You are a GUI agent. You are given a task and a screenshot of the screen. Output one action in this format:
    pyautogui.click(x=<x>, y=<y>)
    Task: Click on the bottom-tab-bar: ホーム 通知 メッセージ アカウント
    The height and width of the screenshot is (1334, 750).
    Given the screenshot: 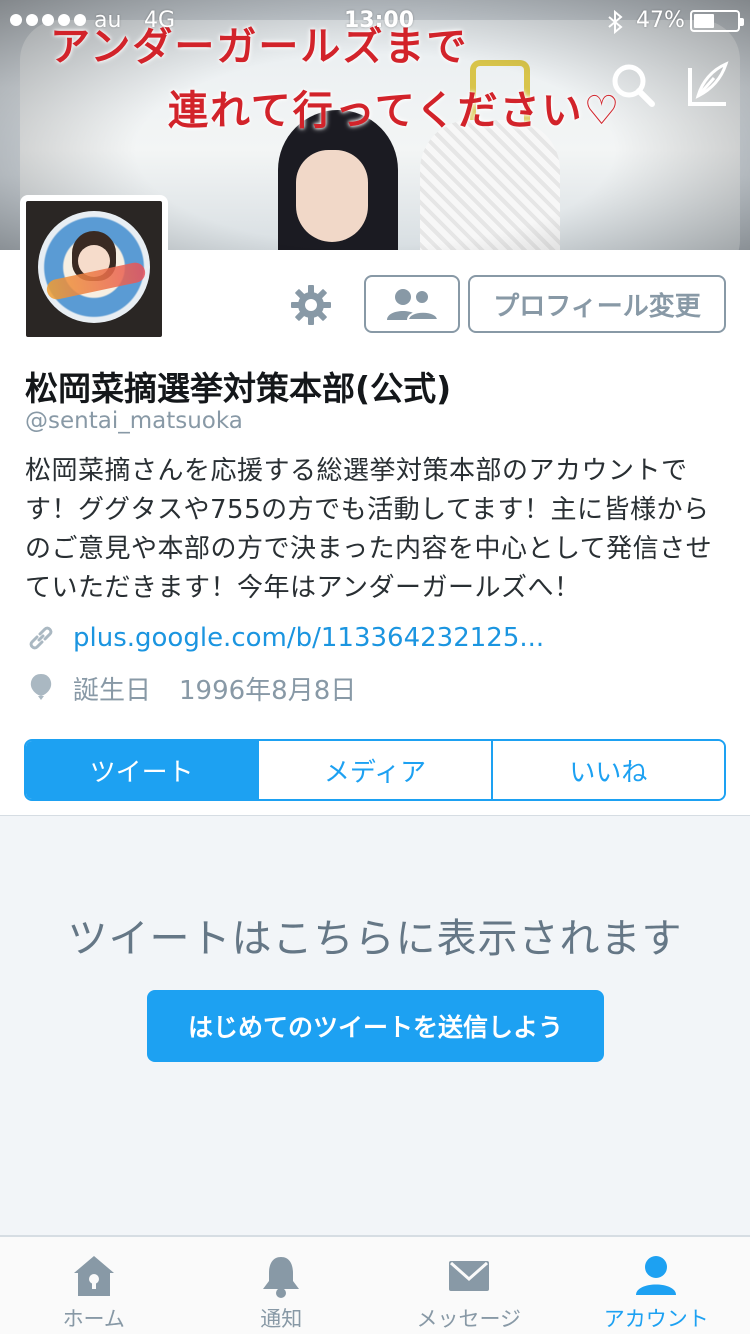 What is the action you would take?
    pyautogui.click(x=375, y=1284)
    